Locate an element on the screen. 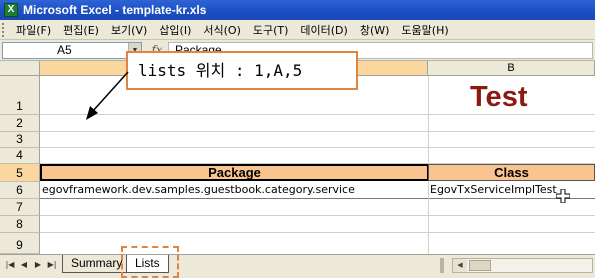 The image size is (595, 278). row-header-6: 6 is located at coordinates (20, 190).